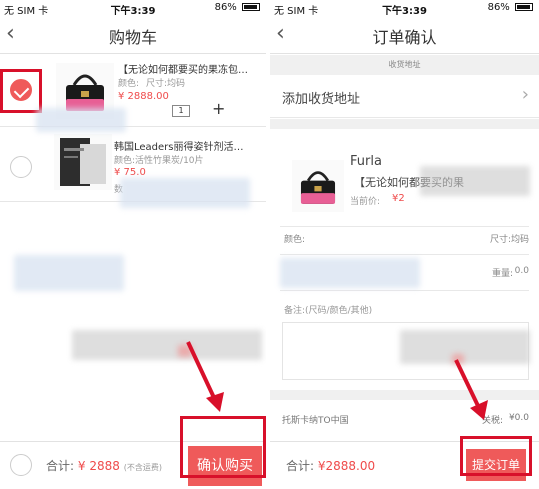 The image size is (539, 489). What do you see at coordinates (159, 161) in the screenshot?
I see `product-color: 颜色:活性竹果炭/10片` at bounding box center [159, 161].